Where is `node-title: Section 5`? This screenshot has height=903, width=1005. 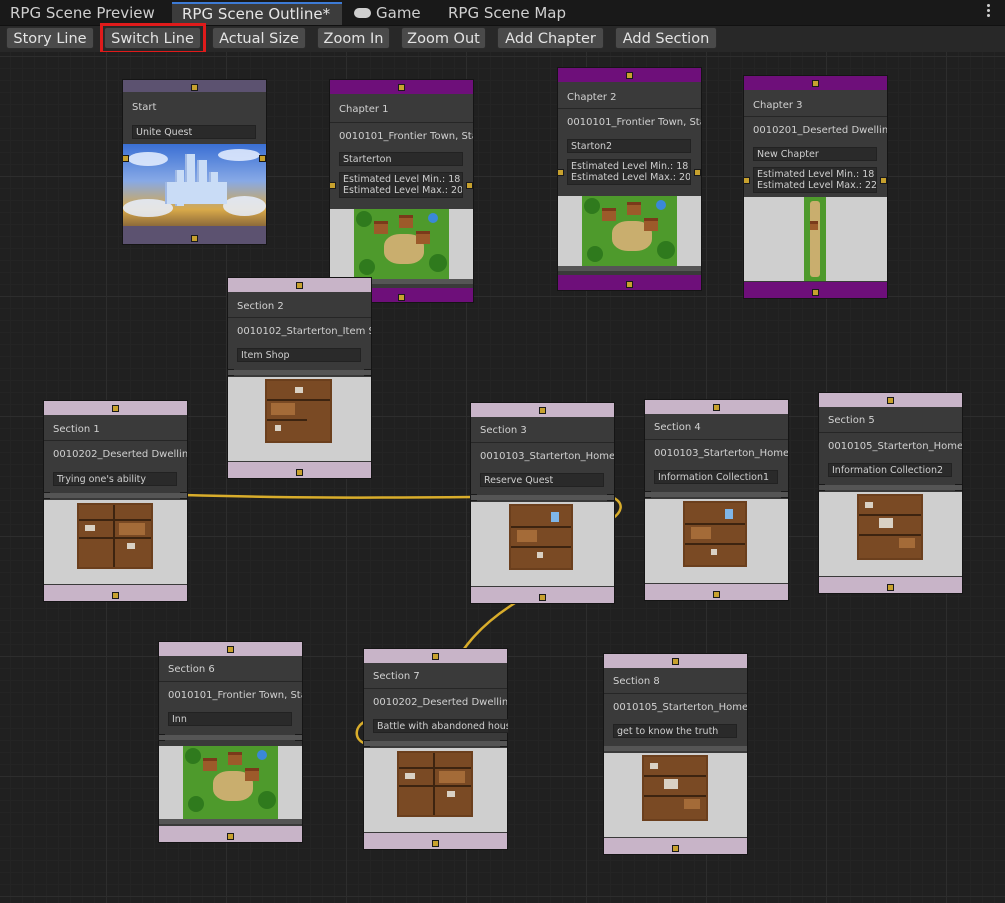 node-title: Section 5 is located at coordinates (851, 420).